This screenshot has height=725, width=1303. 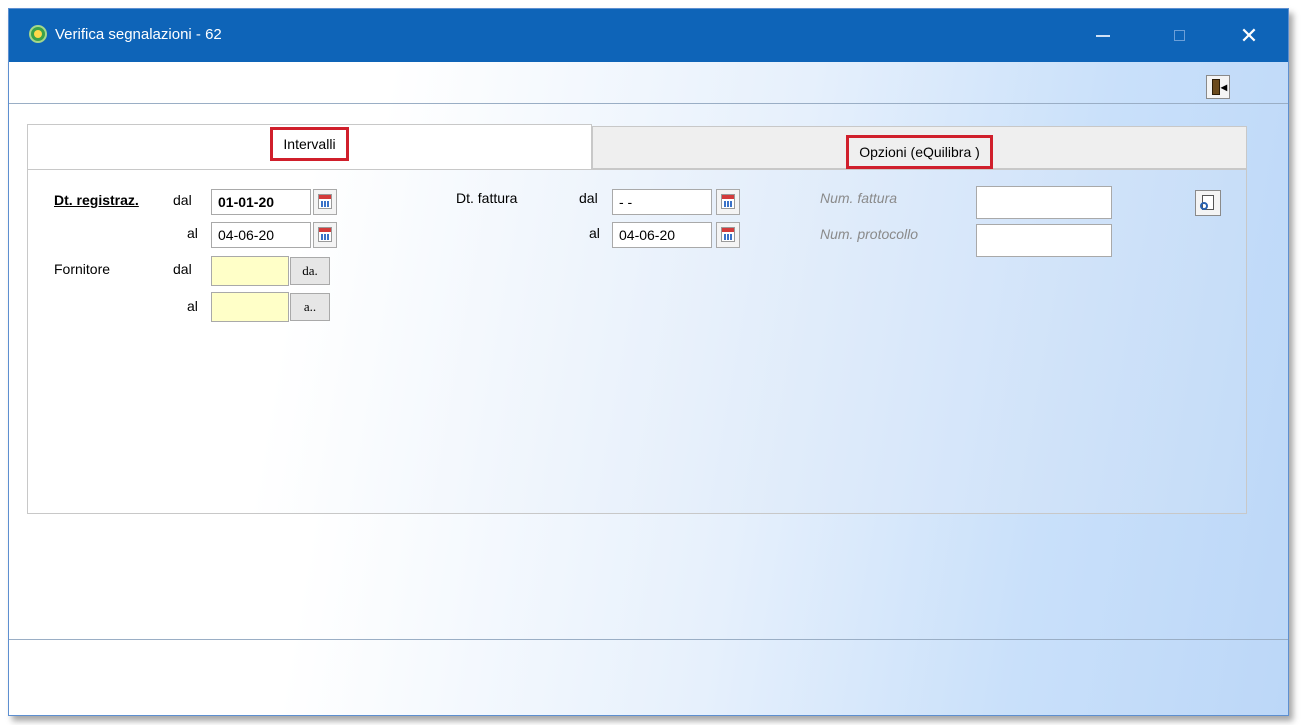 I want to click on dt-fattura-al-calendar-button, so click(x=728, y=235).